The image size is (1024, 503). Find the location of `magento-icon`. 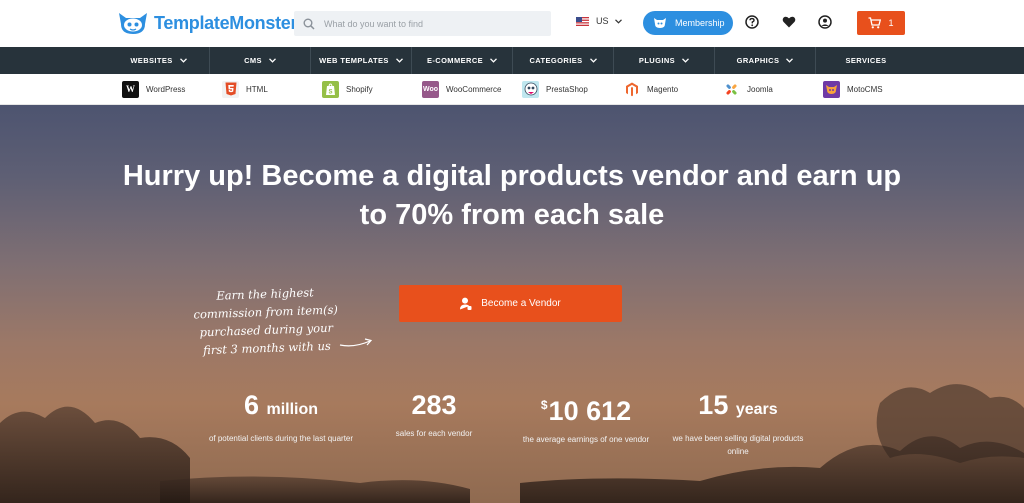

magento-icon is located at coordinates (631, 89).